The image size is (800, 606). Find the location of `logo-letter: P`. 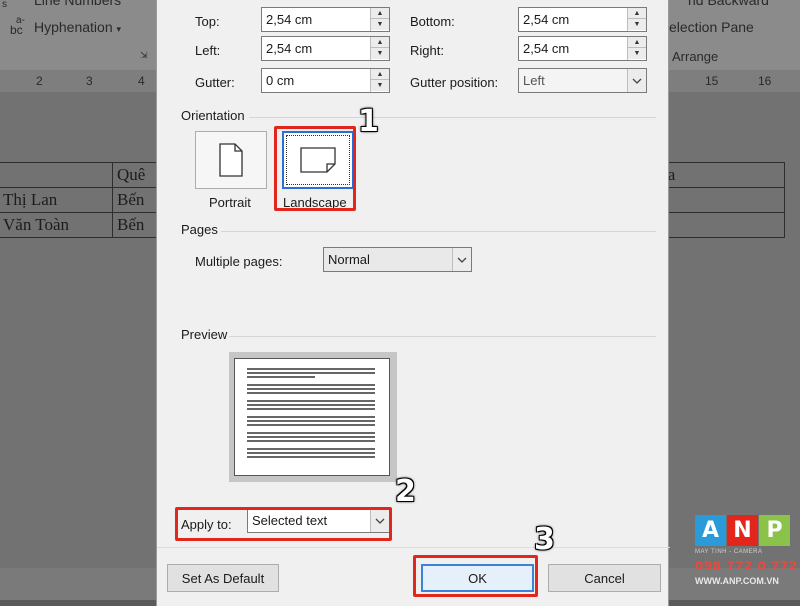

logo-letter: P is located at coordinates (774, 530).